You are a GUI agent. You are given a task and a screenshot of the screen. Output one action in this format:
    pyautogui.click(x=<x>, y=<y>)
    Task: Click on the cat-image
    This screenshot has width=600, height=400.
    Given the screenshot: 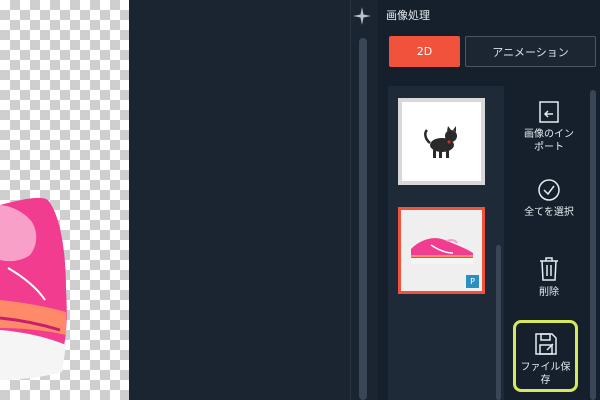 What is the action you would take?
    pyautogui.click(x=440, y=141)
    